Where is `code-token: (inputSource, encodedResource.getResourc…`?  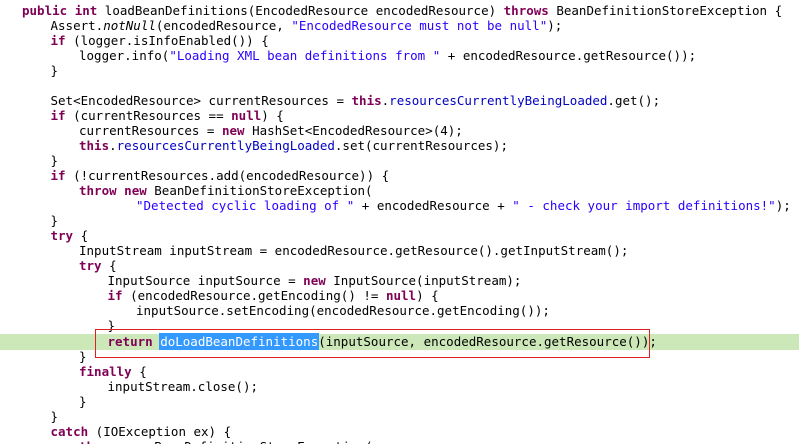
code-token: (inputSource, encodedResource.getResourc… is located at coordinates (487, 341).